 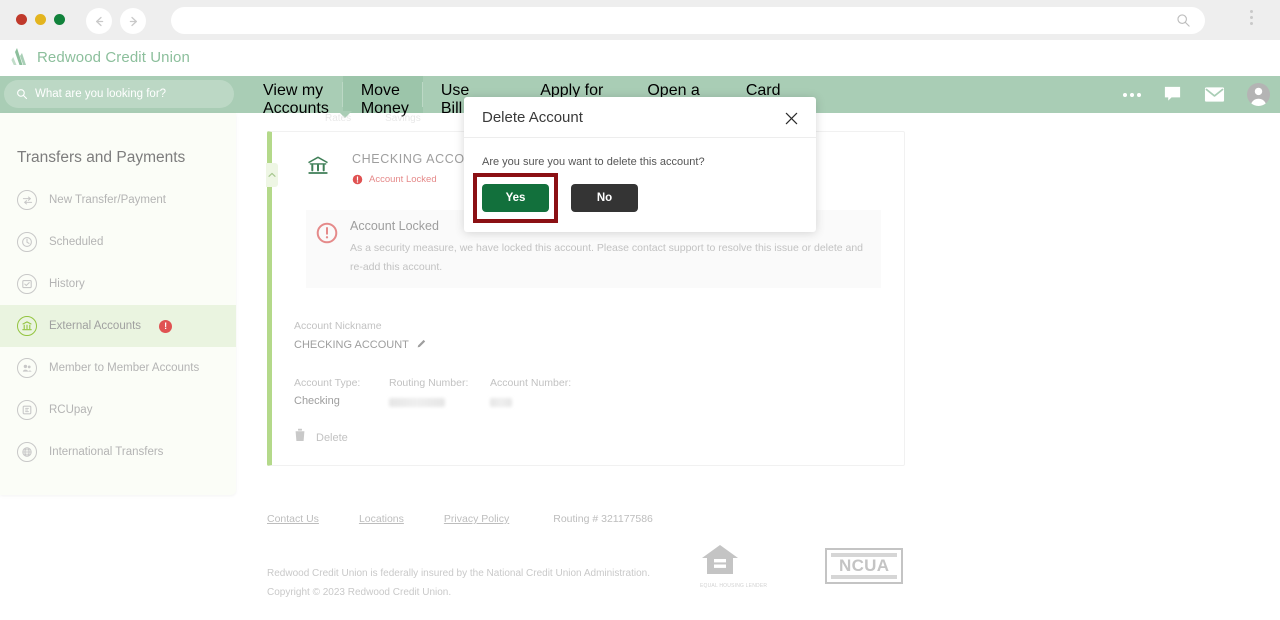 I want to click on ncua-bottom-band, so click(x=864, y=577).